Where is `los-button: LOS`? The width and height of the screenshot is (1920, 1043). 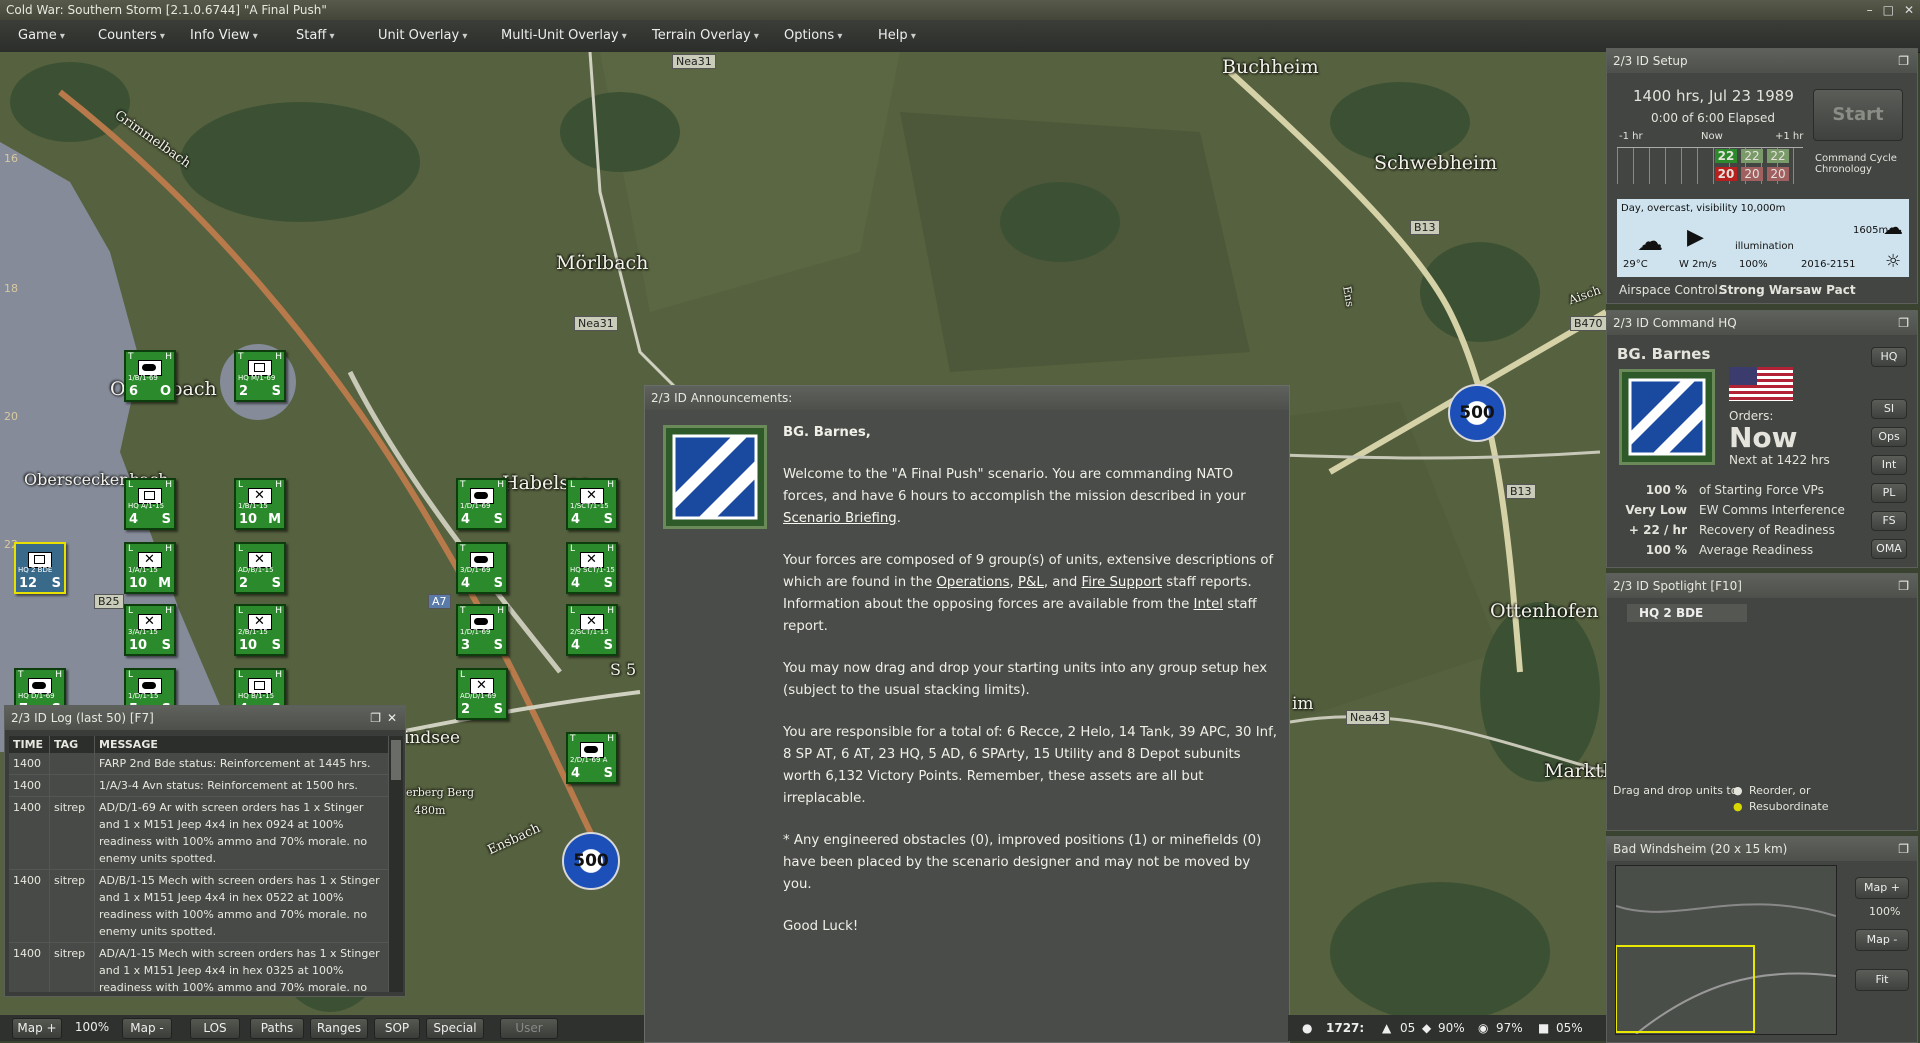 los-button: LOS is located at coordinates (215, 1028).